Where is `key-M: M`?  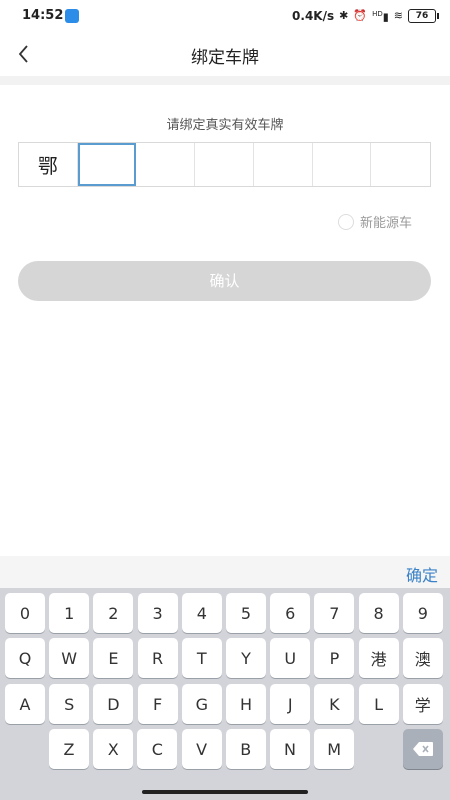 key-M: M is located at coordinates (334, 749).